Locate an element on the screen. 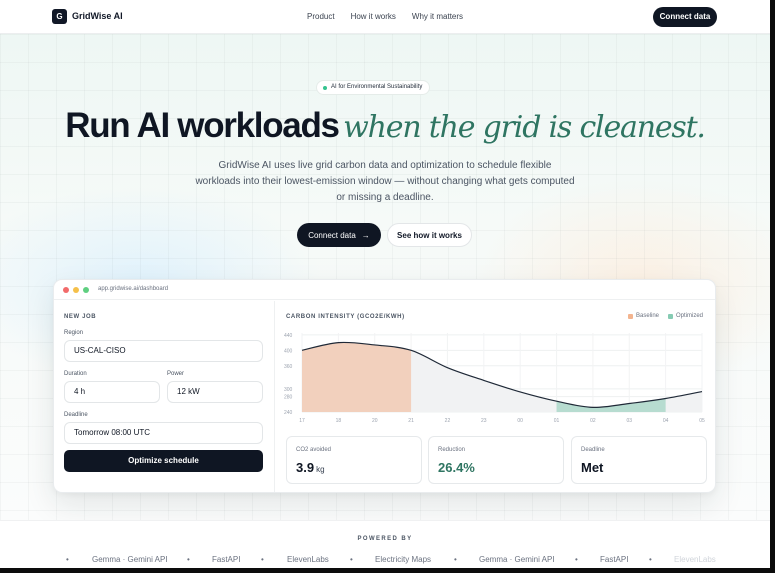 The height and width of the screenshot is (573, 775). see-how-it-works-button: See how it works is located at coordinates (429, 235).